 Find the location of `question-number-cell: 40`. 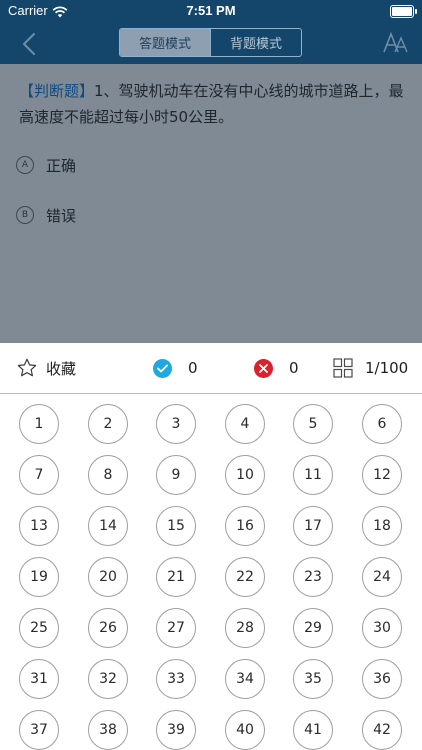

question-number-cell: 40 is located at coordinates (245, 730).